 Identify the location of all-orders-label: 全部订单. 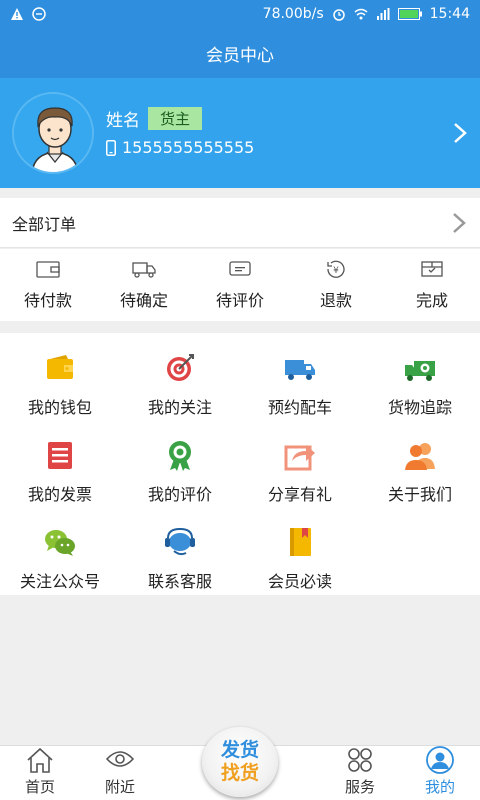
(44, 224).